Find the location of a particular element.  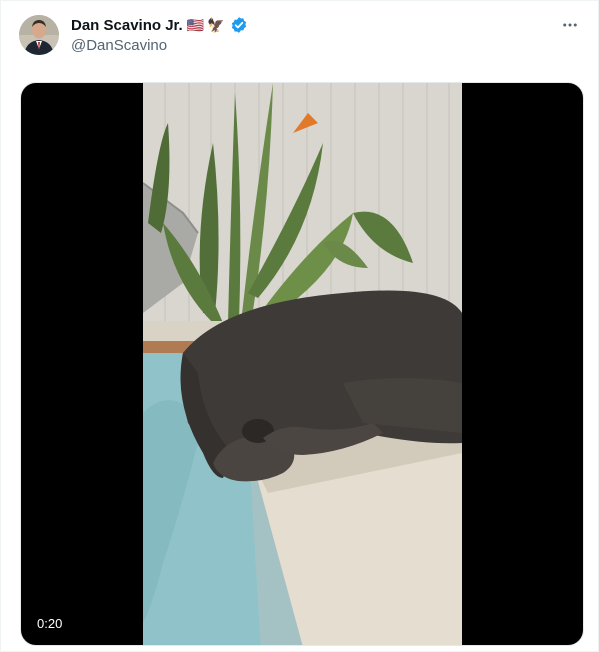

verified-badge-icon is located at coordinates (239, 25).